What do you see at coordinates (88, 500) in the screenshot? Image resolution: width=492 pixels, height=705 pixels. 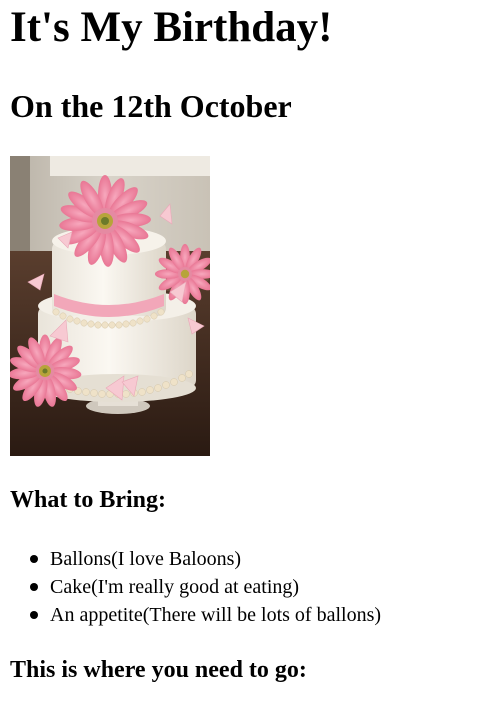 I see `what-to-bring-heading: What to Bring:` at bounding box center [88, 500].